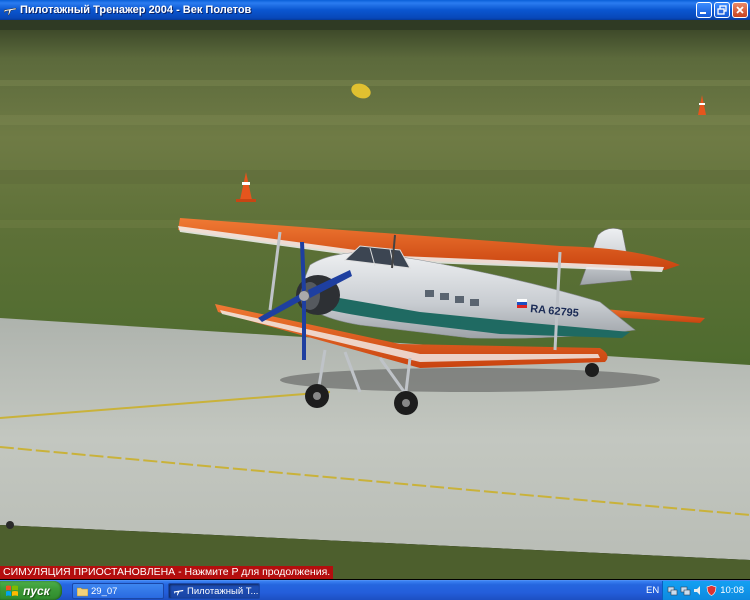 The height and width of the screenshot is (600, 750). I want to click on language-indicator: EN, so click(652, 590).